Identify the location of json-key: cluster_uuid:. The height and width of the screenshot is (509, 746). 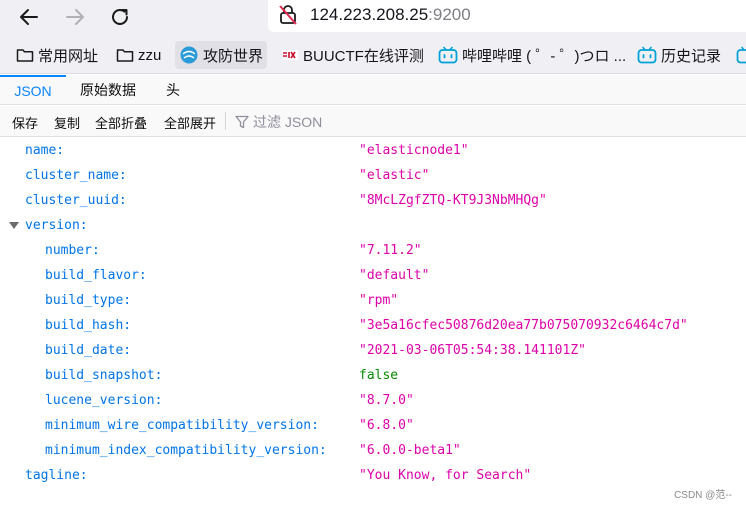
(76, 200).